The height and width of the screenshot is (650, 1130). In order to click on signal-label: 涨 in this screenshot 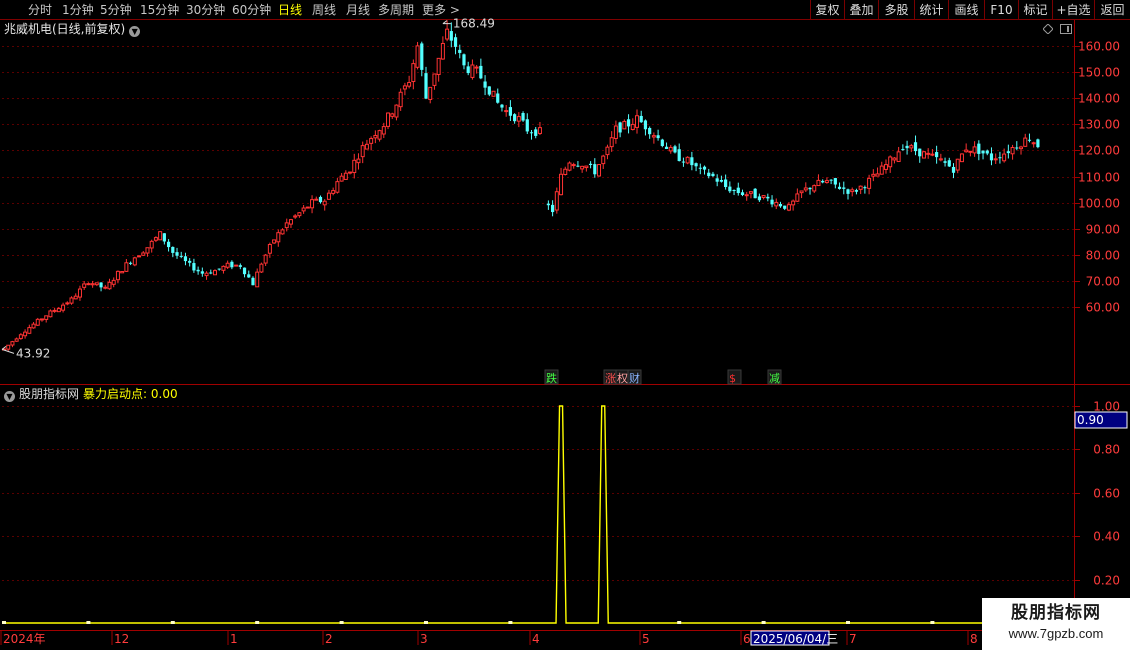, I will do `click(610, 378)`.